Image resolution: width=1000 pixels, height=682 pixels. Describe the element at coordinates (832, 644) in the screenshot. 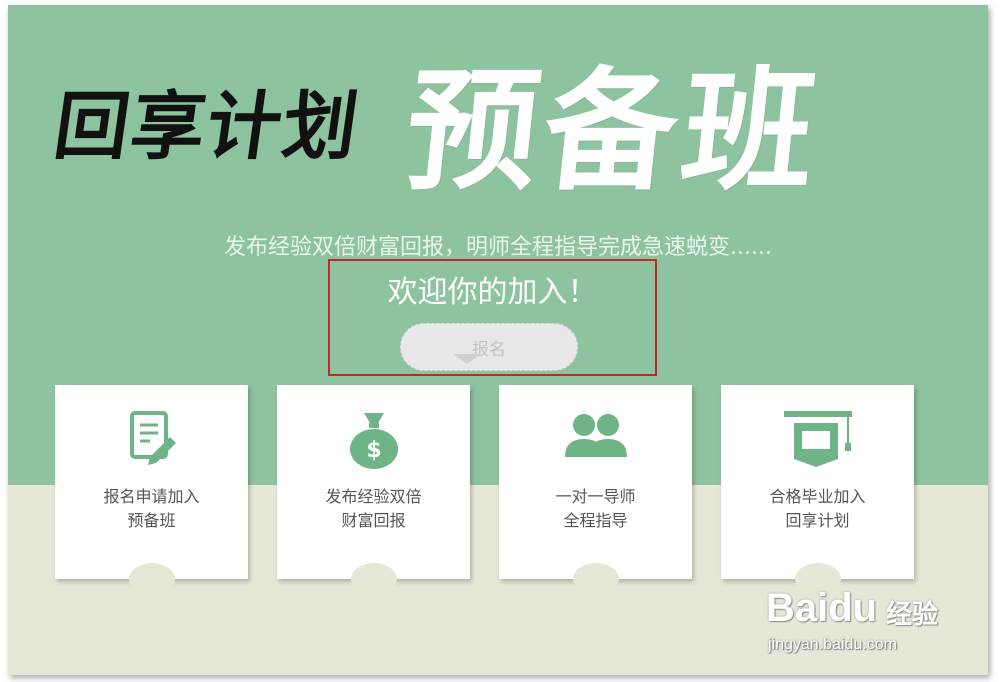

I see `watermark-url: jingyan.baidu.com` at that location.